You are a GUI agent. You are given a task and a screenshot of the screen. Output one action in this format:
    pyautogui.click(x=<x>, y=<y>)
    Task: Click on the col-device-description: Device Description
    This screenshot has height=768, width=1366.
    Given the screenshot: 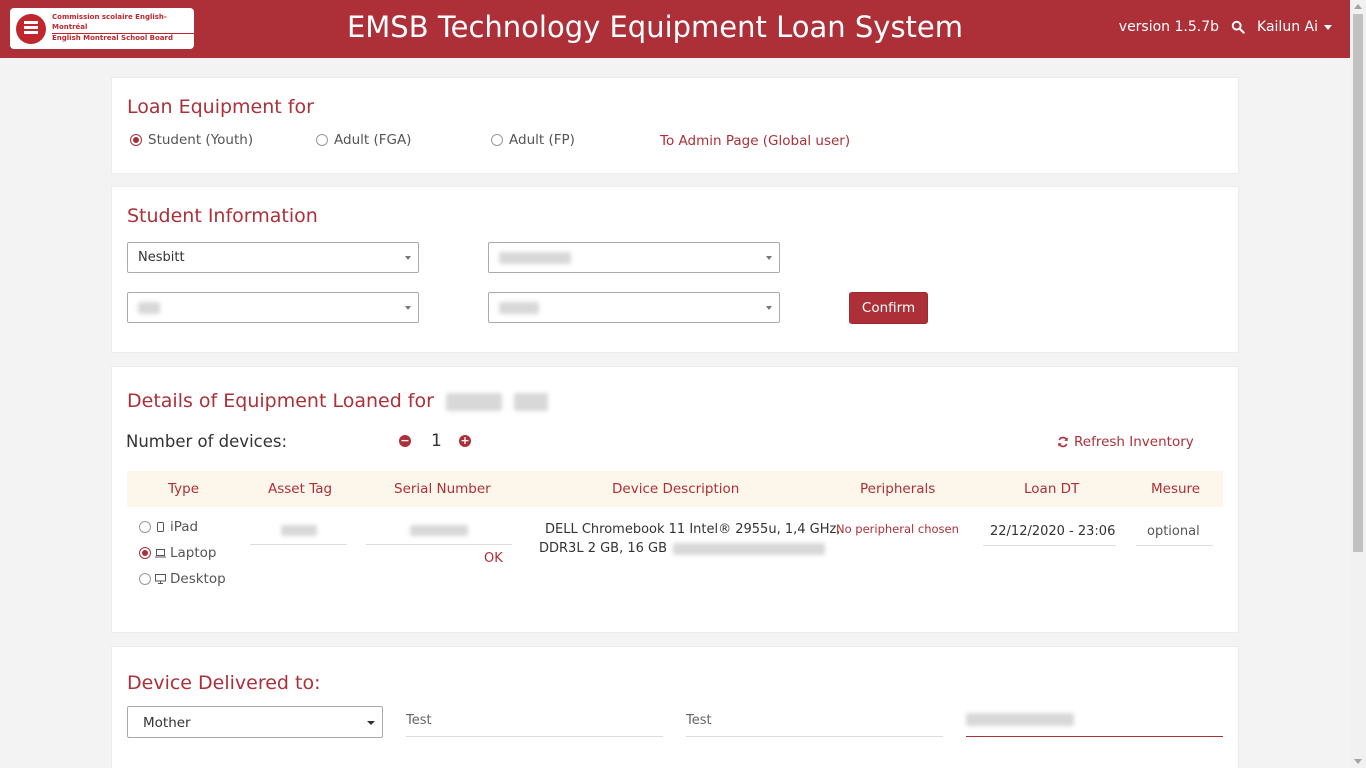 What is the action you would take?
    pyautogui.click(x=676, y=489)
    